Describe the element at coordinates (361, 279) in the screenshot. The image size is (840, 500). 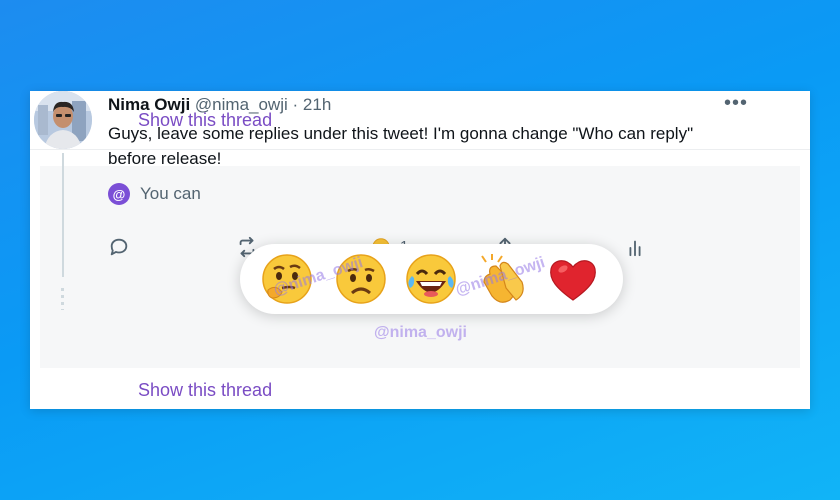
I see `frowning-face-emoji` at that location.